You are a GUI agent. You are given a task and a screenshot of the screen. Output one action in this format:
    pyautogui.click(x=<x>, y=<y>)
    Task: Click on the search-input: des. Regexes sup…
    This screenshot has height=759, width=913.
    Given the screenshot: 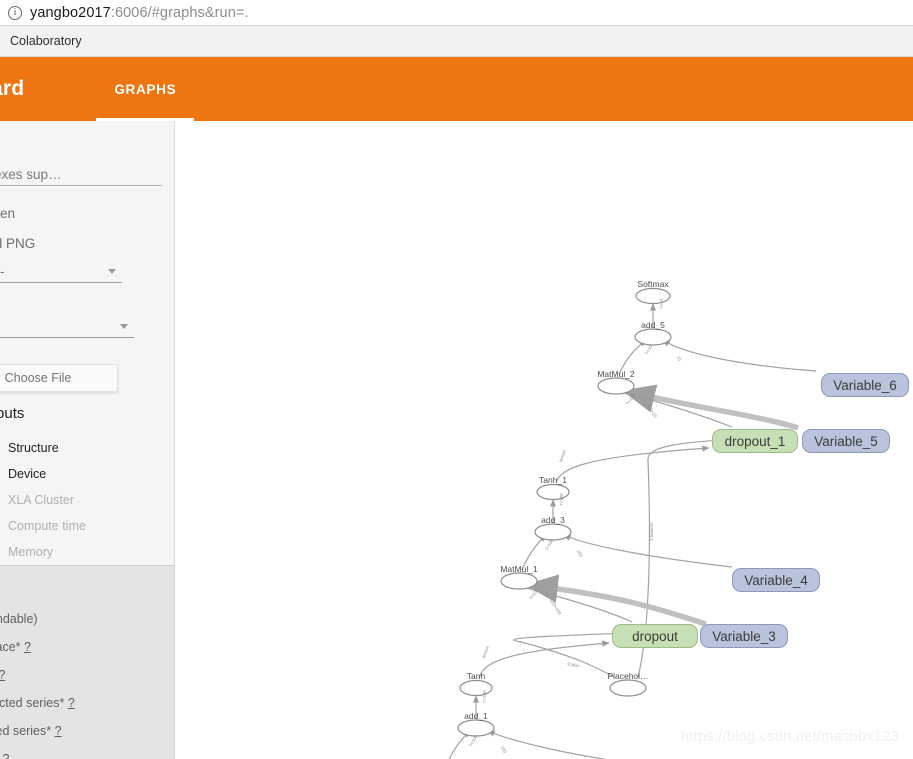 What is the action you would take?
    pyautogui.click(x=81, y=176)
    